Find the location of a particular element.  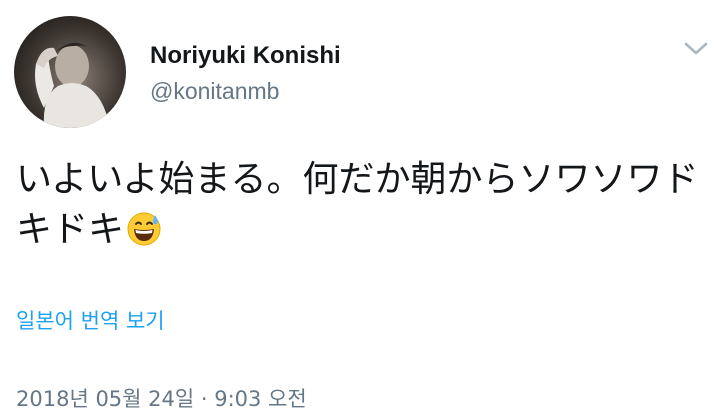

grinning-face-with-sweat-icon is located at coordinates (144, 229).